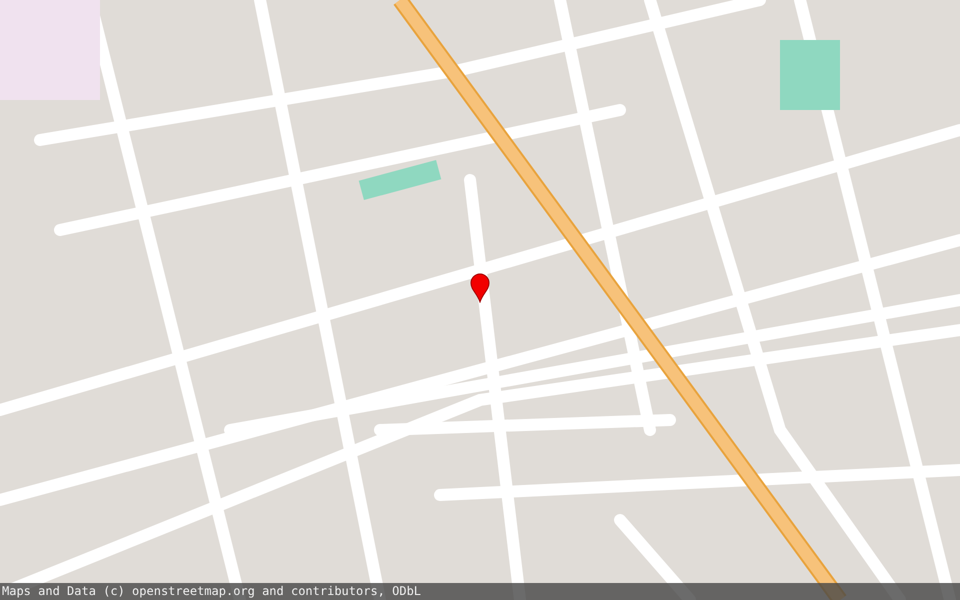 Image resolution: width=960 pixels, height=600 pixels. I want to click on location-pin-icon, so click(480, 288).